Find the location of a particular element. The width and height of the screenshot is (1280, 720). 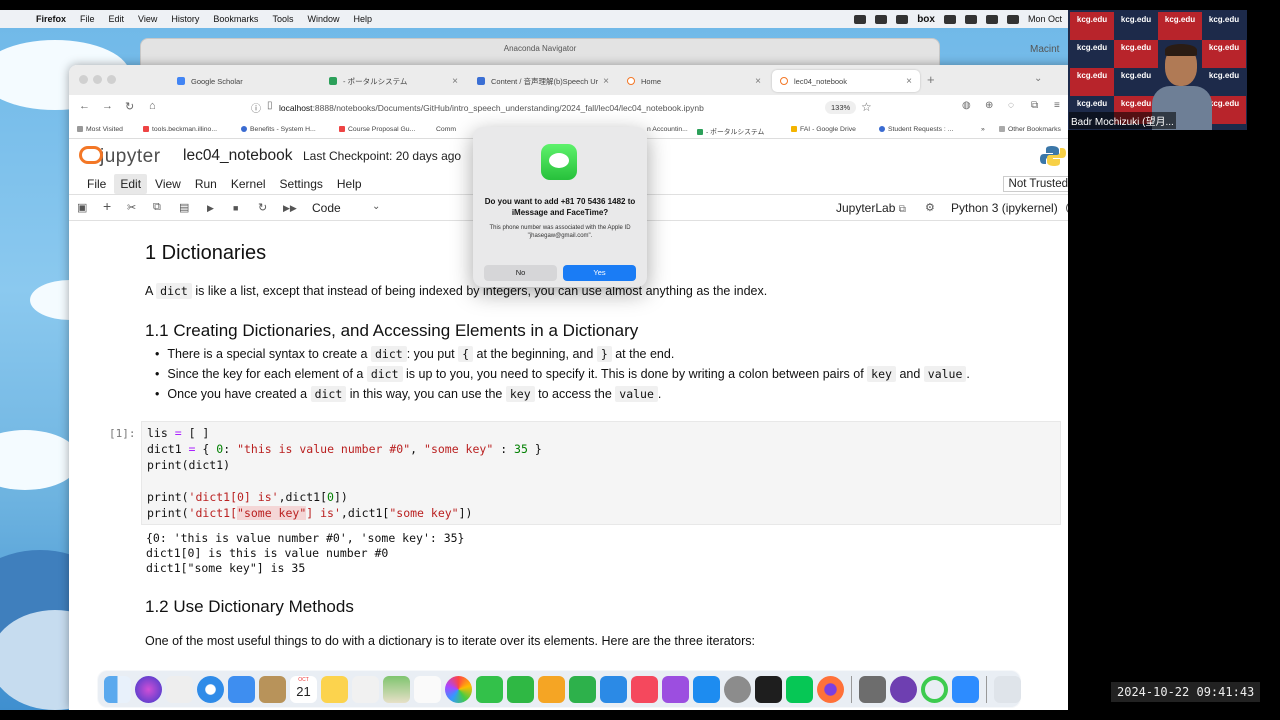

stickies-icon is located at coordinates (334, 689).